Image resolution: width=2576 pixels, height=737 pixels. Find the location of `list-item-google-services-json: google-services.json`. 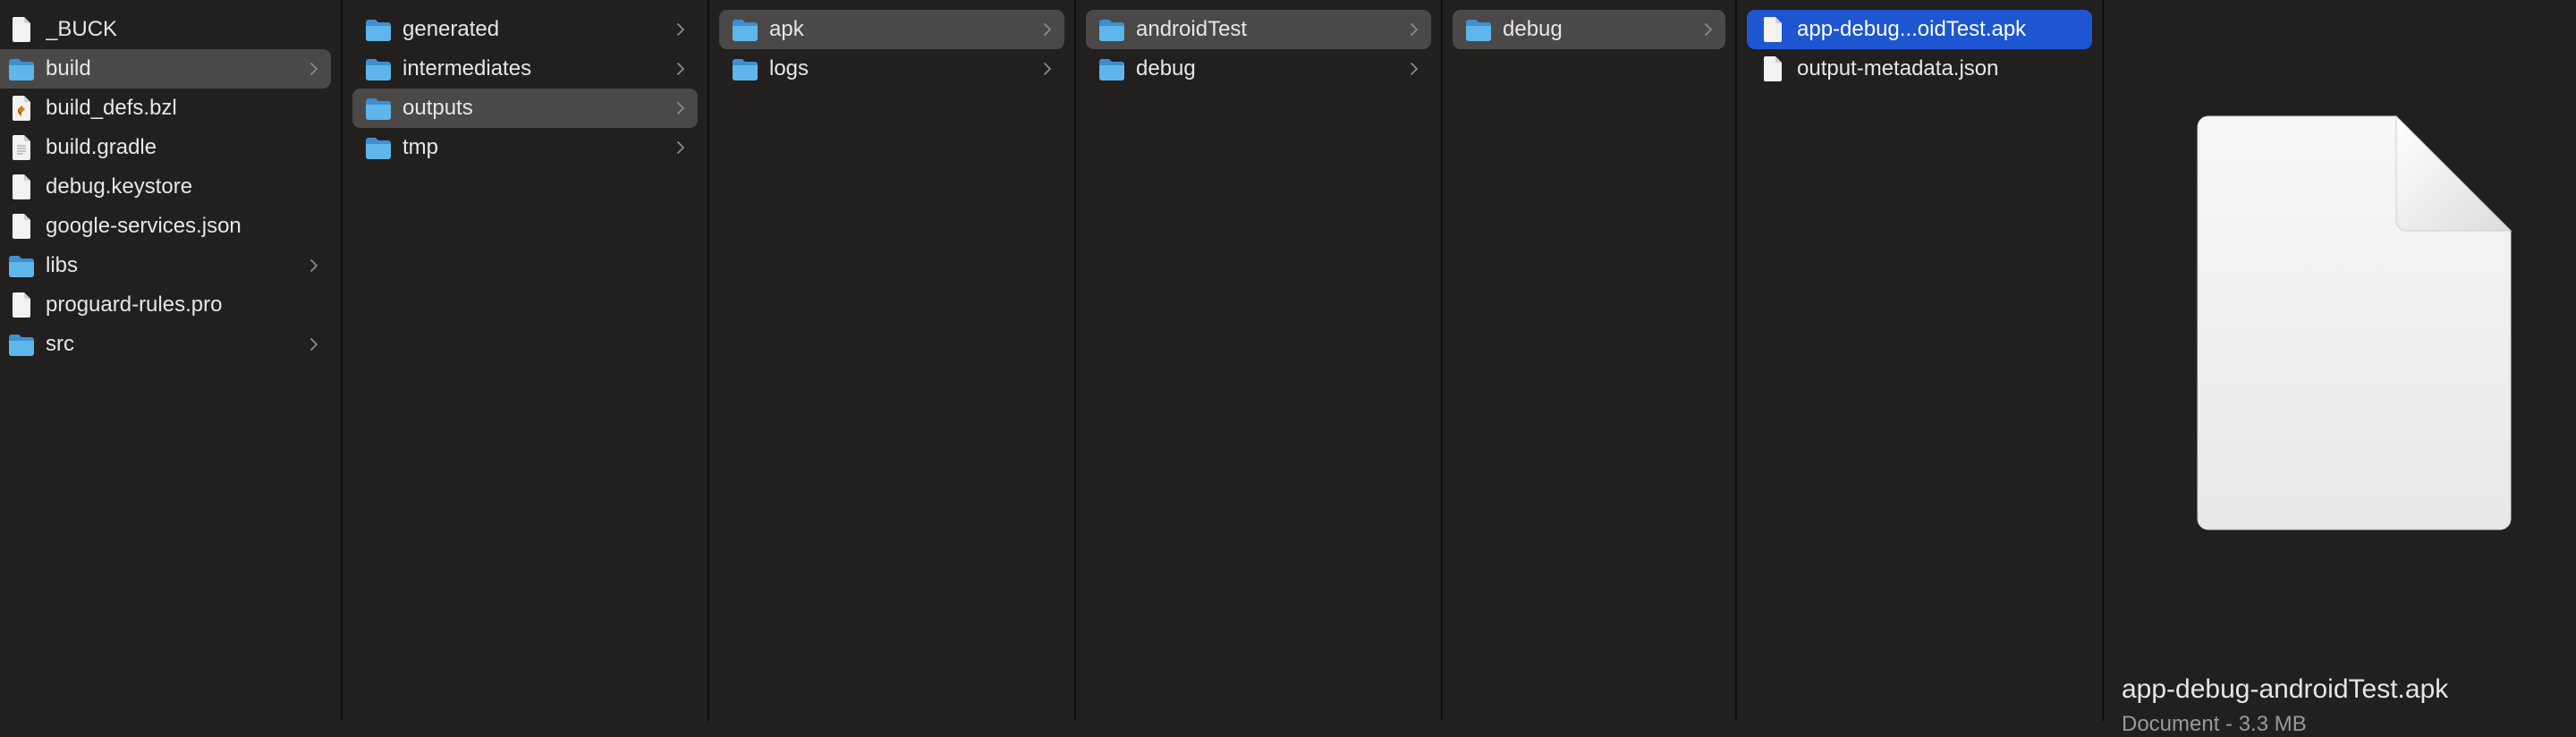

list-item-google-services-json: google-services.json is located at coordinates (165, 226).